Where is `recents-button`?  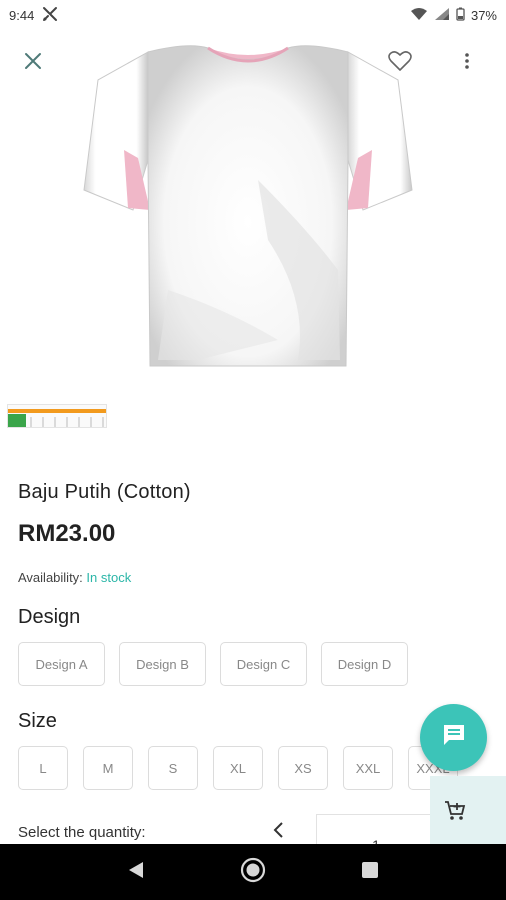
recents-button is located at coordinates (370, 872).